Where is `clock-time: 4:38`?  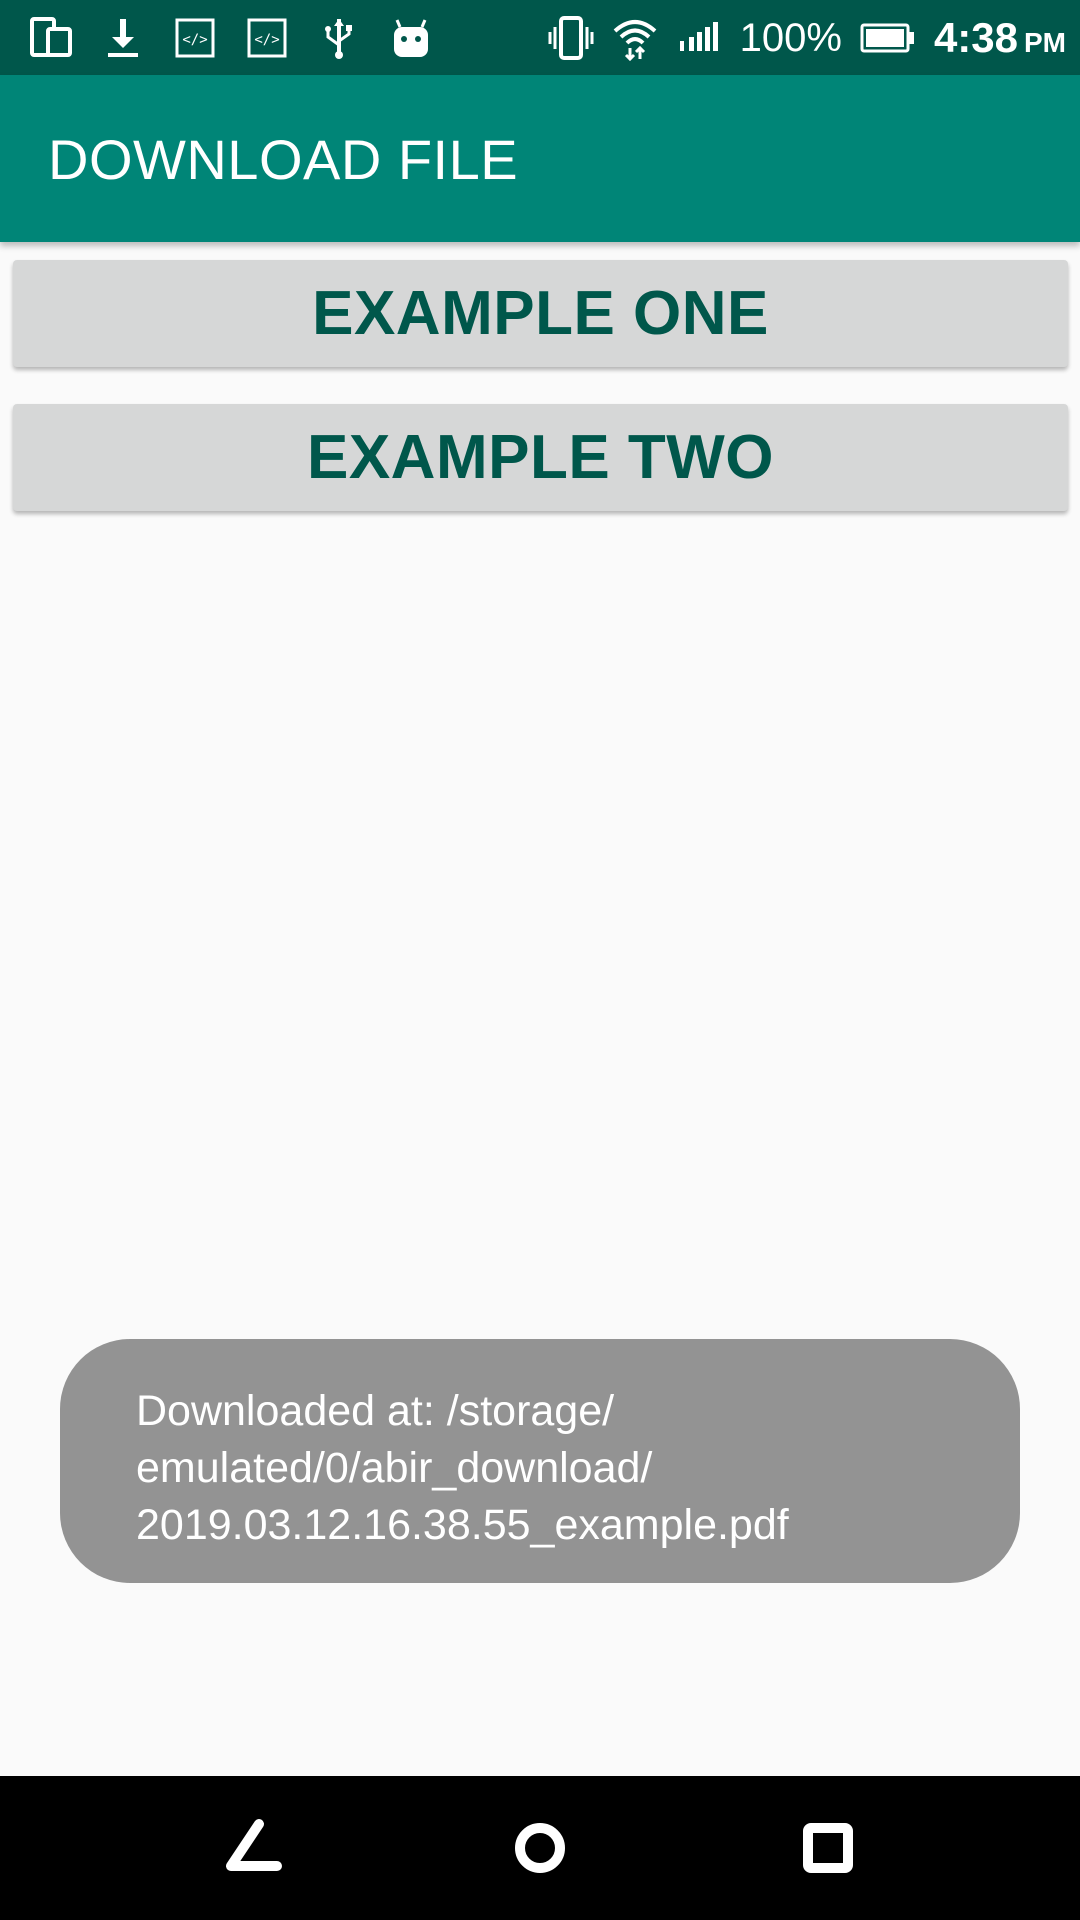 clock-time: 4:38 is located at coordinates (975, 37).